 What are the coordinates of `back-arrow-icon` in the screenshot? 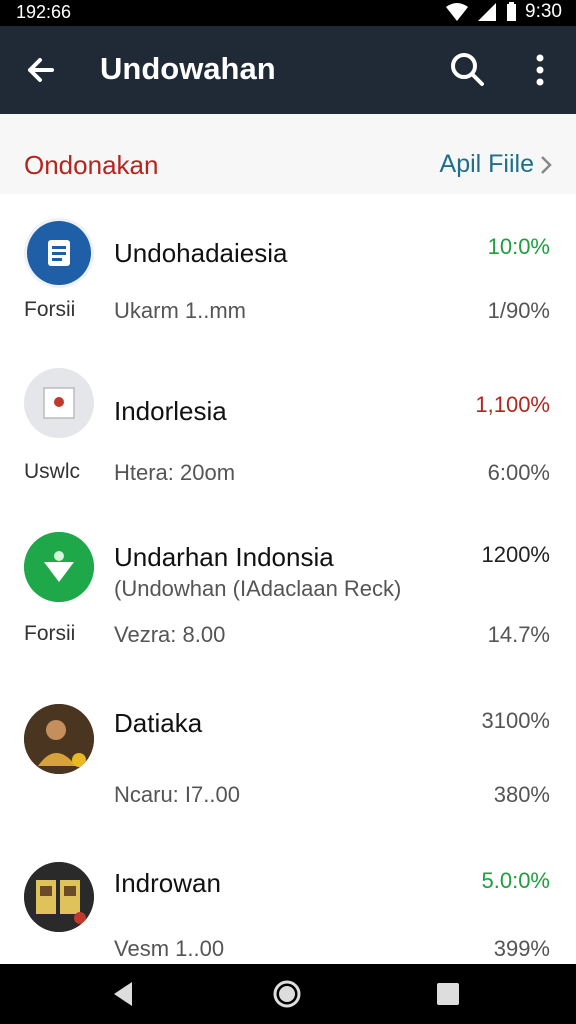 It's located at (42, 70).